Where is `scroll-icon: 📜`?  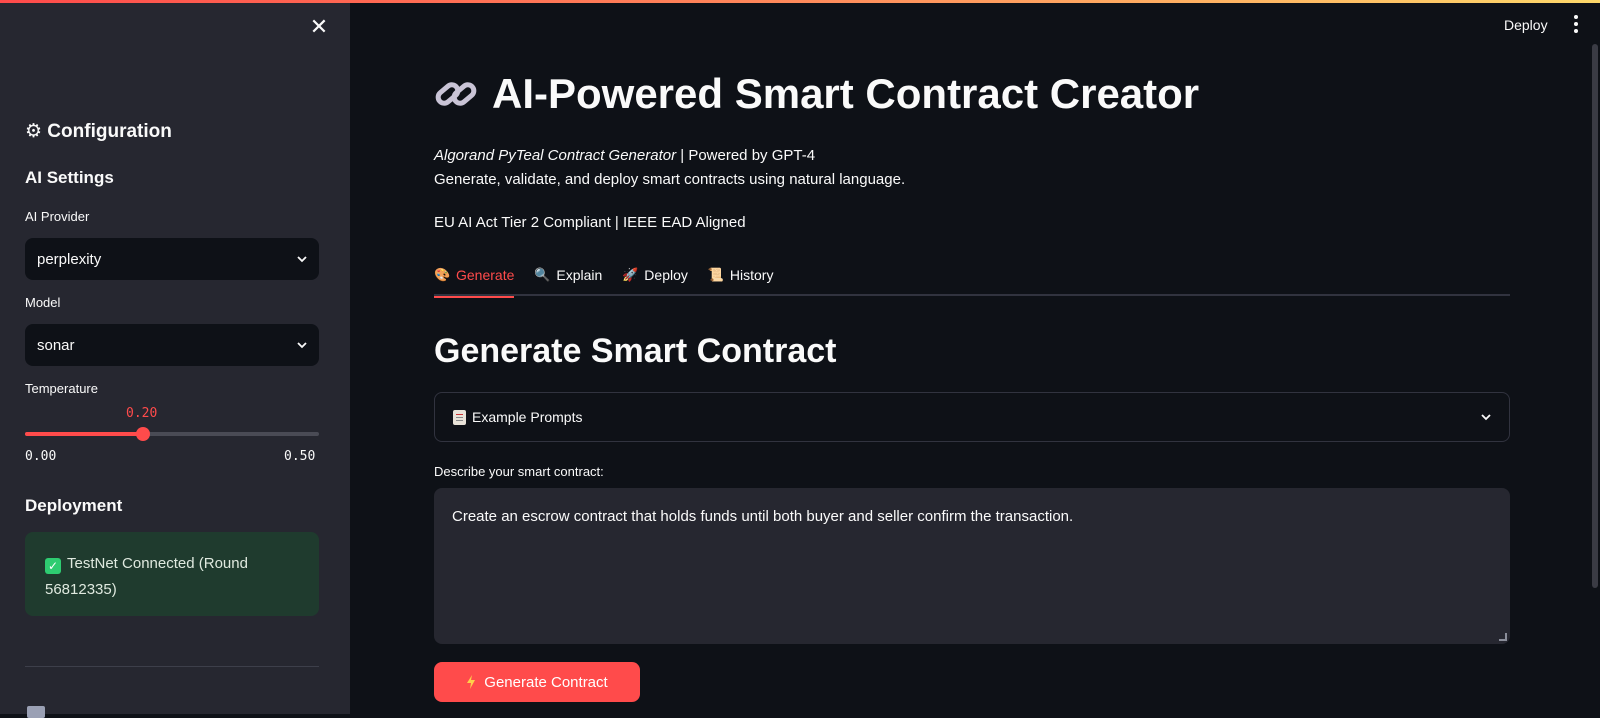 scroll-icon: 📜 is located at coordinates (716, 274).